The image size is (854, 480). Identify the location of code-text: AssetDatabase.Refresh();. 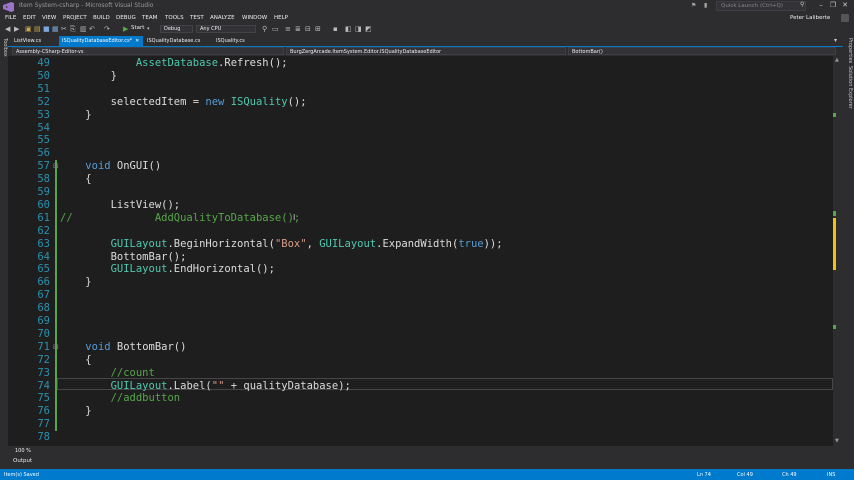
(174, 63).